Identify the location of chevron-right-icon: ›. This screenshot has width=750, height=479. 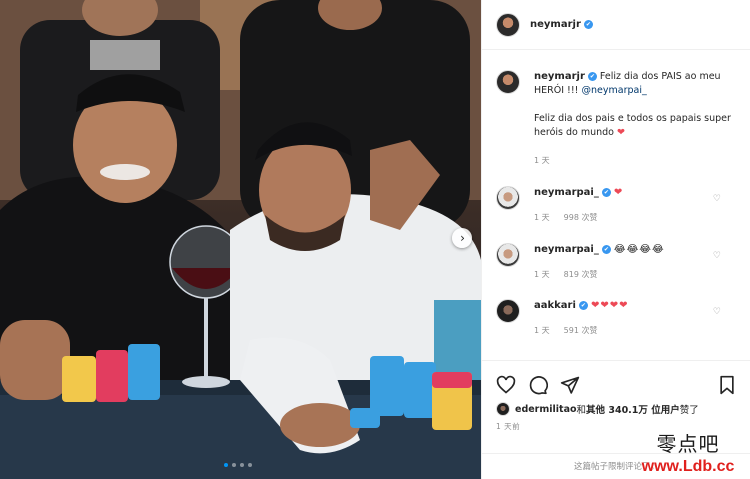
(462, 238).